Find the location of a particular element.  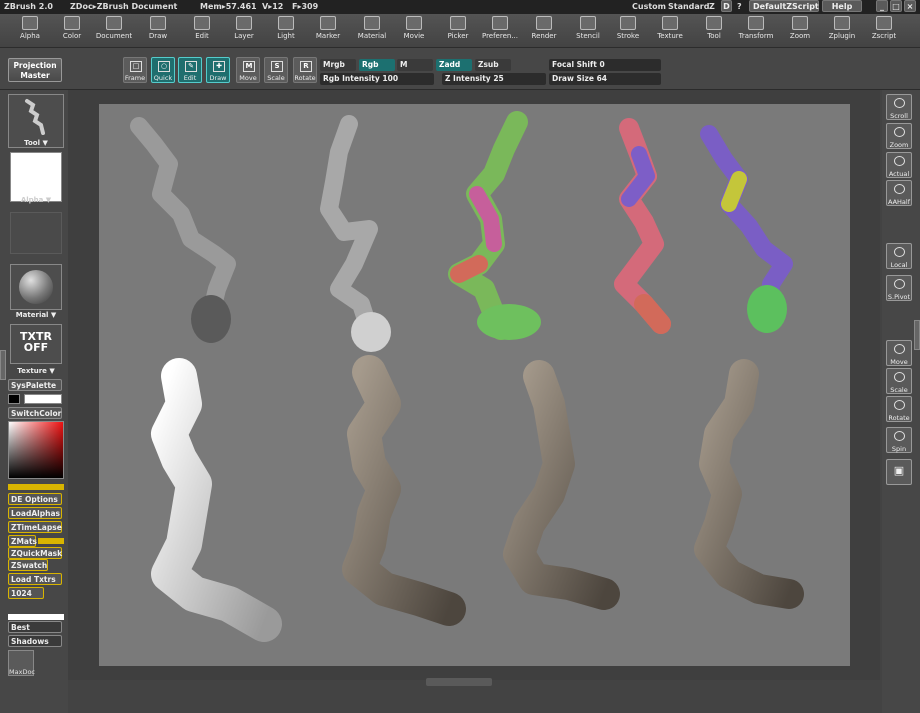

menu-layer: Layer is located at coordinates (244, 28).